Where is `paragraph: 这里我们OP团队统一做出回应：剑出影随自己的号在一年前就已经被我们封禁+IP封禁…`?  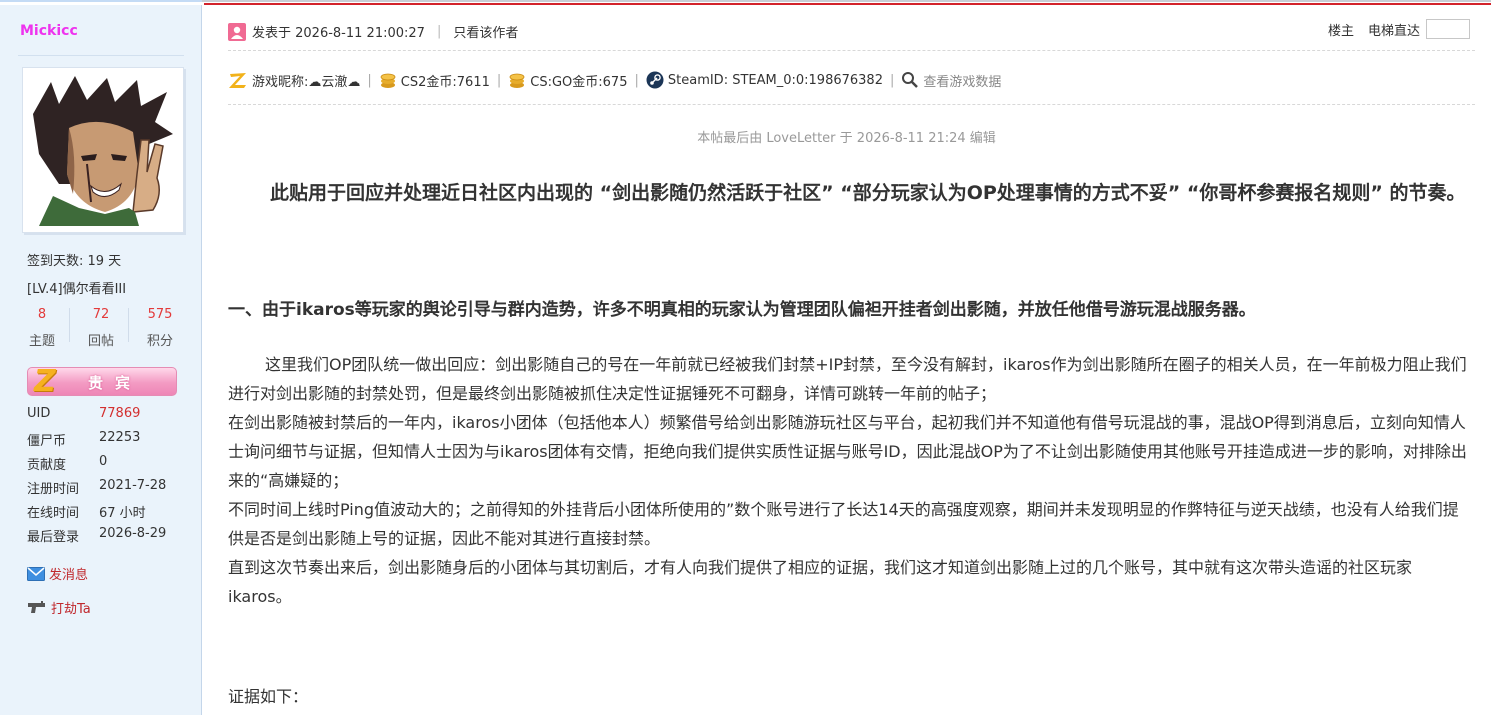
paragraph: 这里我们OP团队统一做出回应：剑出影随自己的号在一年前就已经被我们封禁+IP封禁… is located at coordinates (847, 379).